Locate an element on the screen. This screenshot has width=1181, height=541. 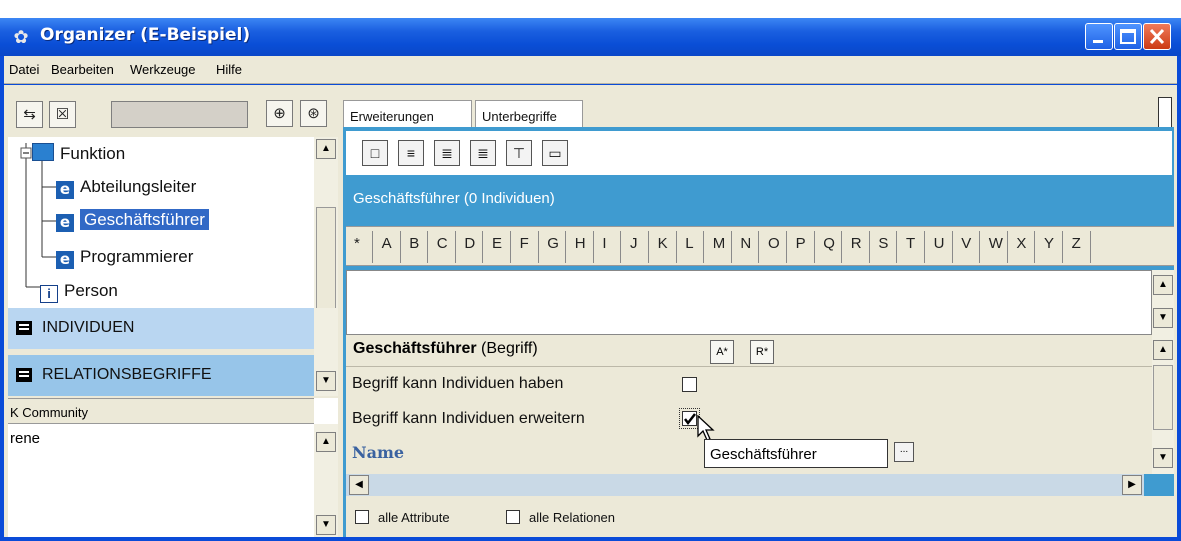
community-scrollbar: ▲ ▼ is located at coordinates (326, 480).